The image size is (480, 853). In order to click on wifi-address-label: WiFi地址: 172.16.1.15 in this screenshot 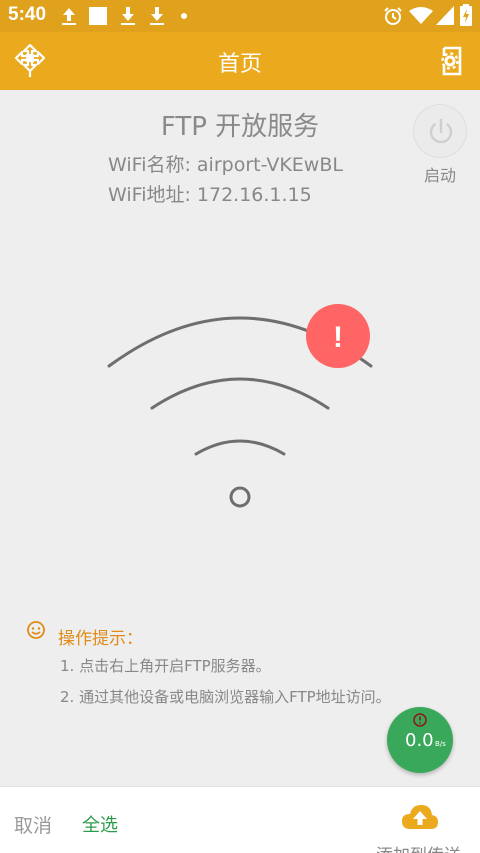, I will do `click(210, 195)`.